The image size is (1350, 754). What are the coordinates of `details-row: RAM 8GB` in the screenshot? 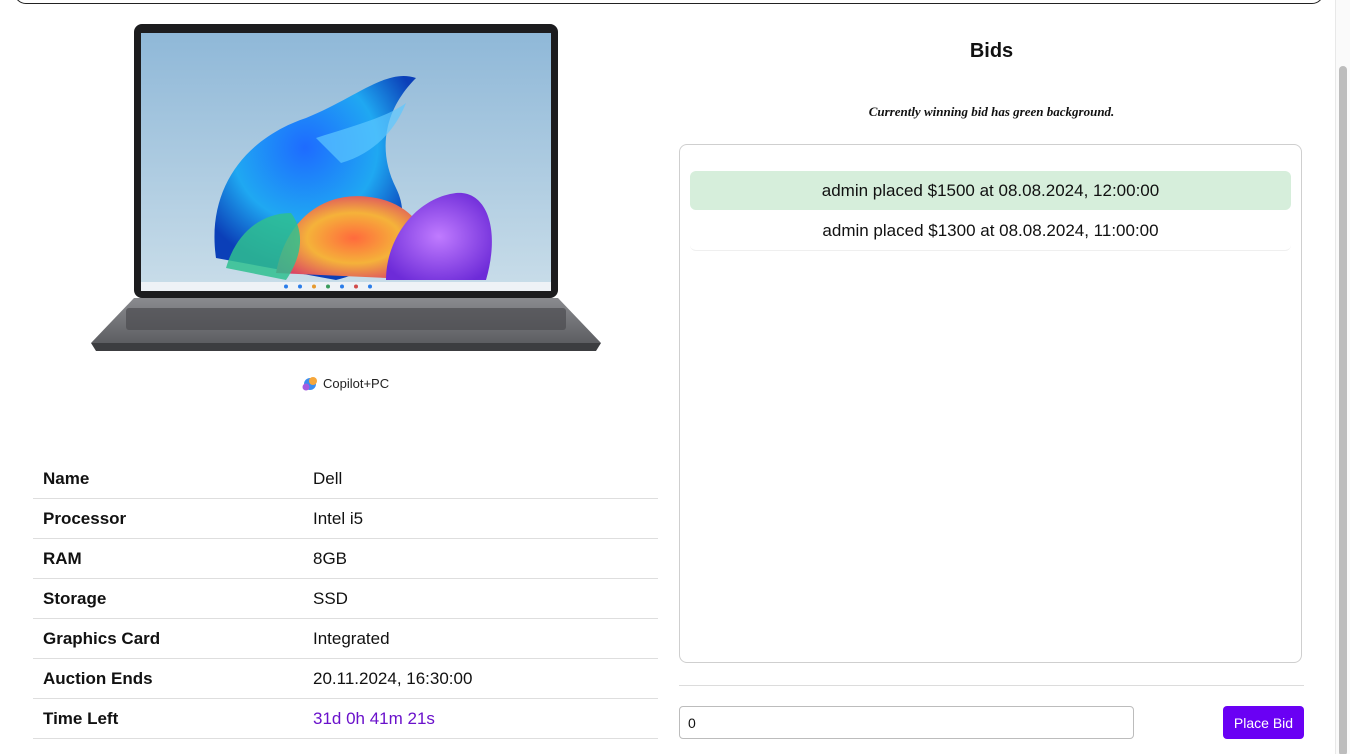 It's located at (345, 558).